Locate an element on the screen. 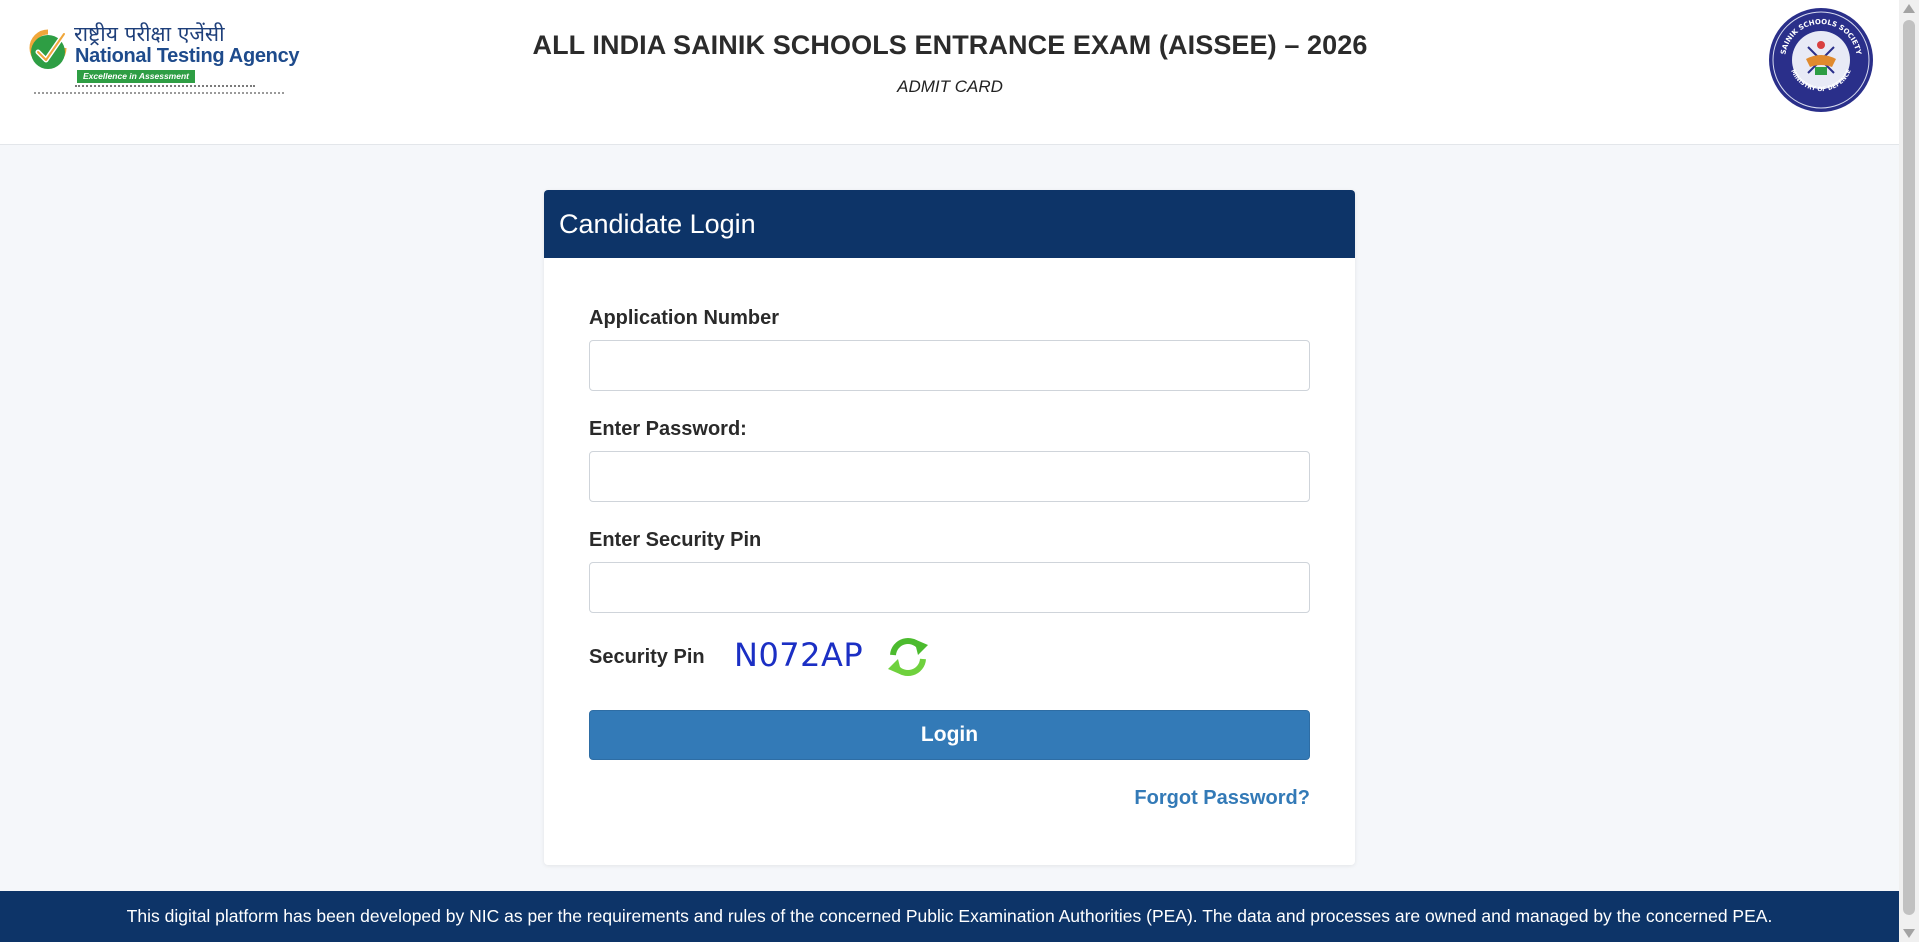  password-input is located at coordinates (949, 476).